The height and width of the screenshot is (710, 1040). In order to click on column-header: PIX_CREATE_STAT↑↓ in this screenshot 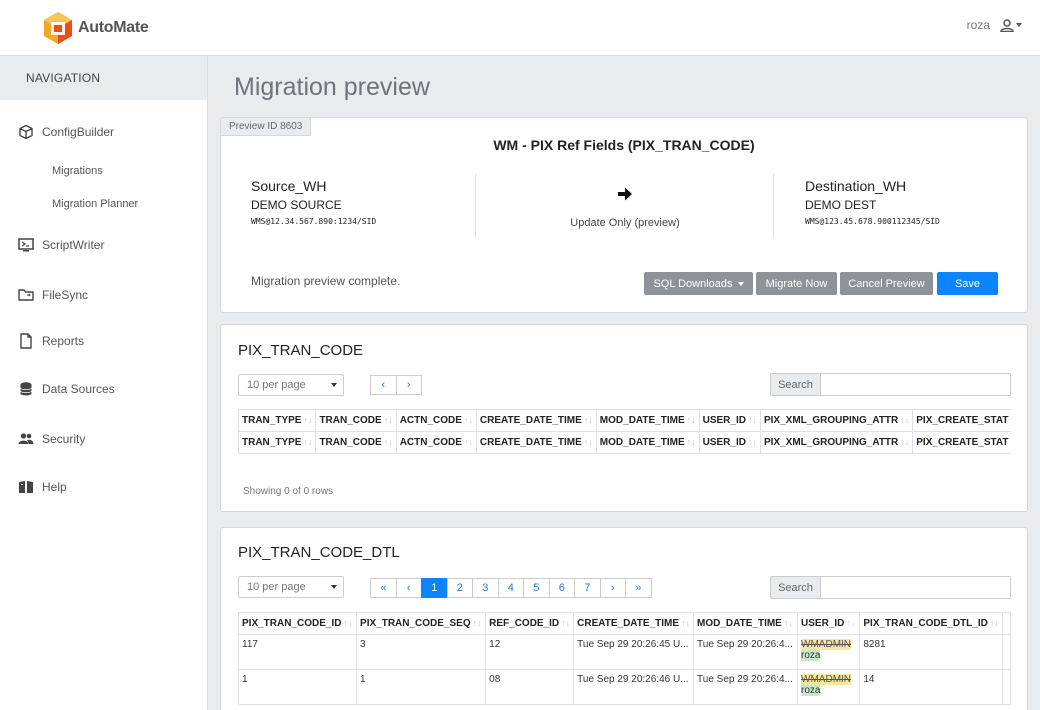, I will do `click(961, 420)`.